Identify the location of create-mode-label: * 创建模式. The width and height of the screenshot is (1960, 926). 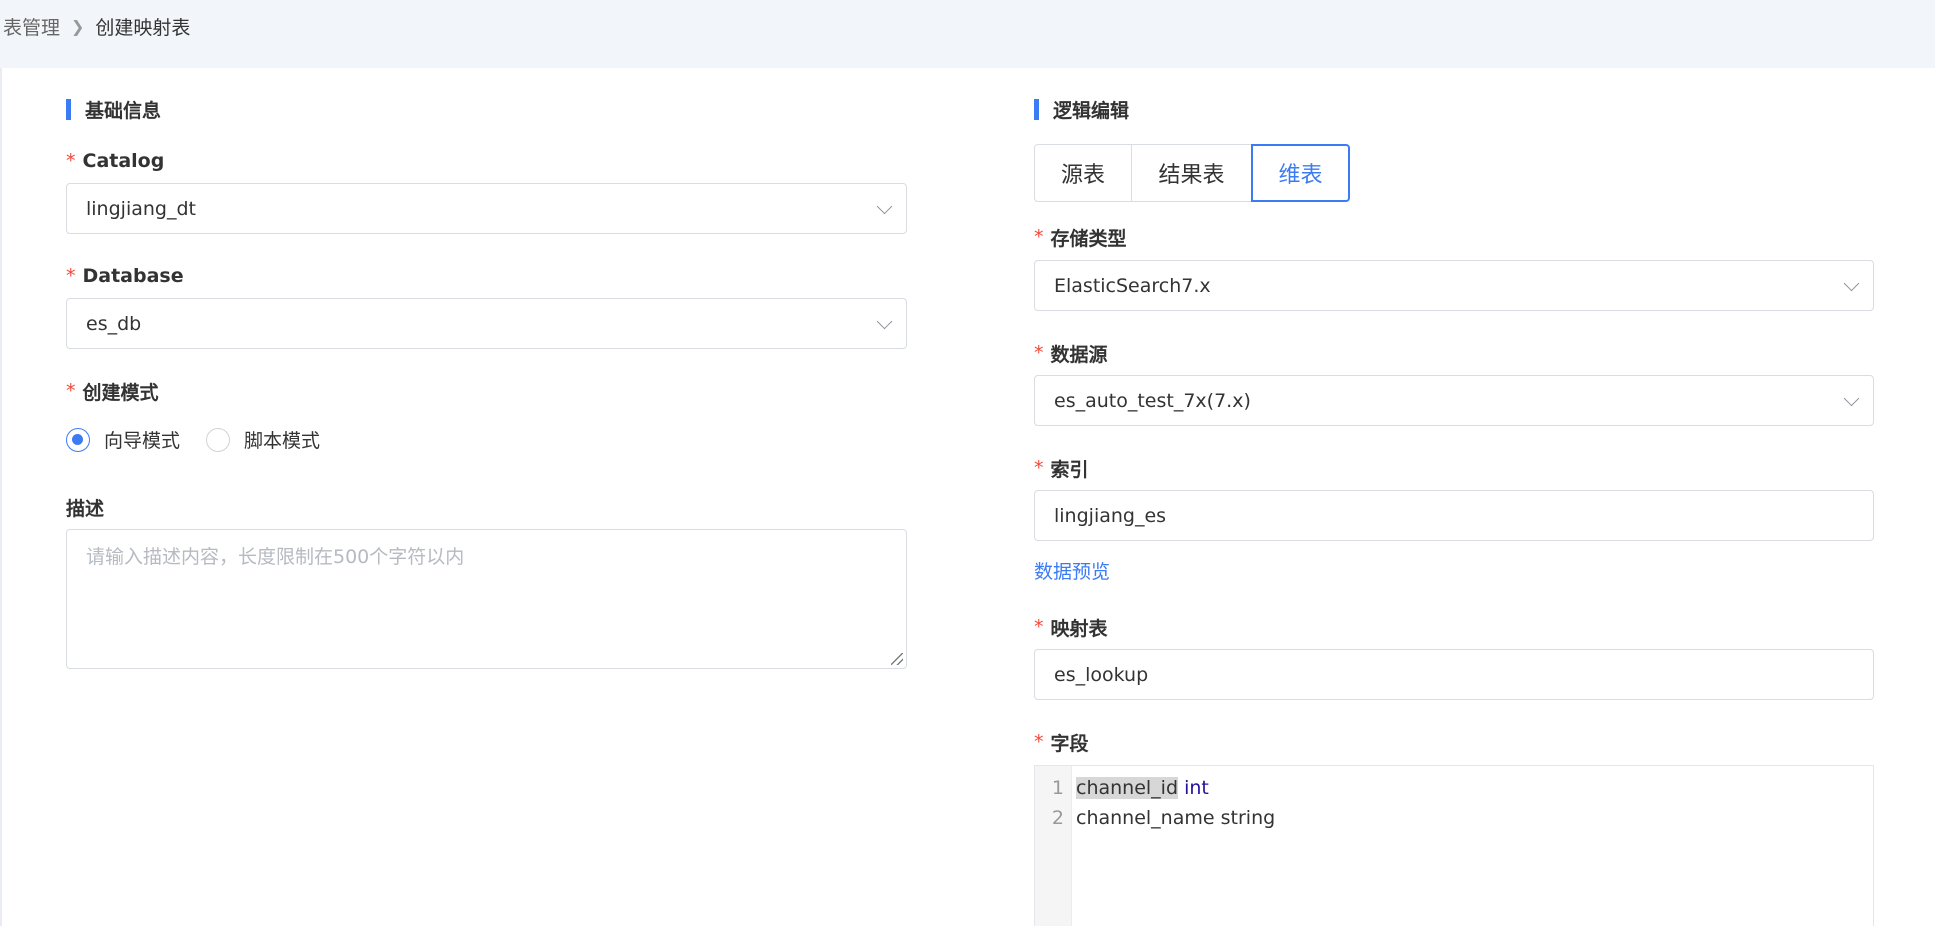
(112, 391).